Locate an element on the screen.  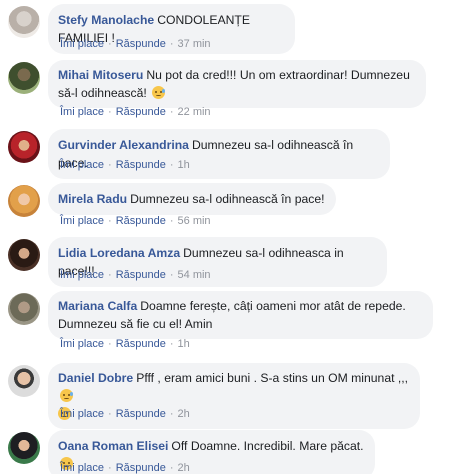
comment-author: Gurvinder Alexandrina is located at coordinates (123, 145).